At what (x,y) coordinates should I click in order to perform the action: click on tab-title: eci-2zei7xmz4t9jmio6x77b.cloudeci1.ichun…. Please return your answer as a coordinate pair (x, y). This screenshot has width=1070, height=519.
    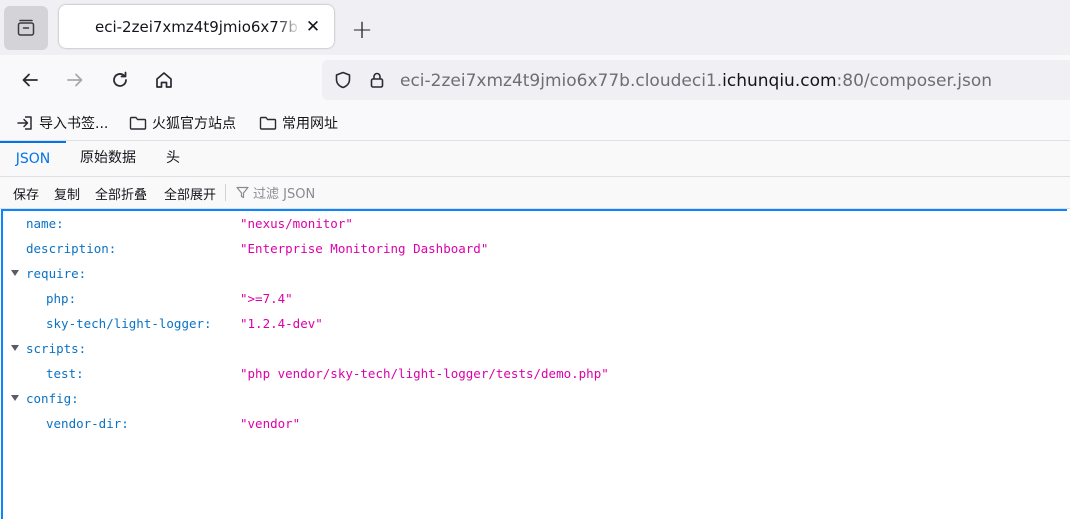
    Looking at the image, I should click on (198, 27).